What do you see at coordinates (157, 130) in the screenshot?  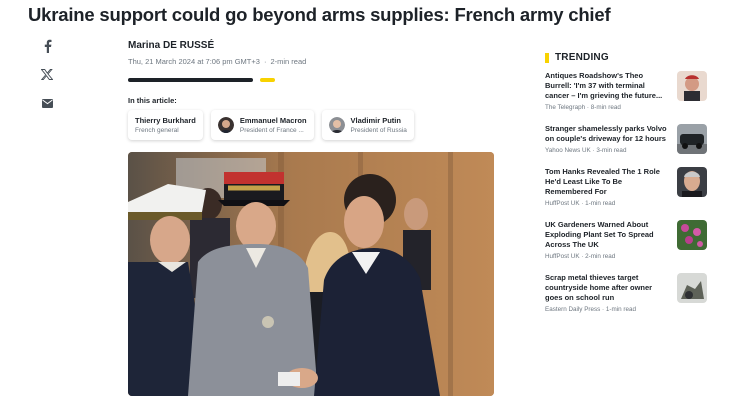 I see `person-role: French general` at bounding box center [157, 130].